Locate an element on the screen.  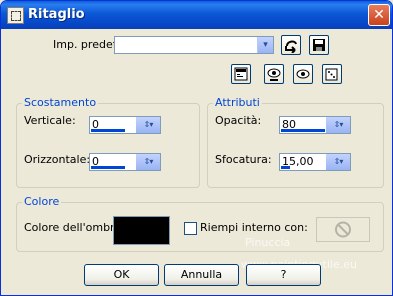
save-disk-button is located at coordinates (319, 45).